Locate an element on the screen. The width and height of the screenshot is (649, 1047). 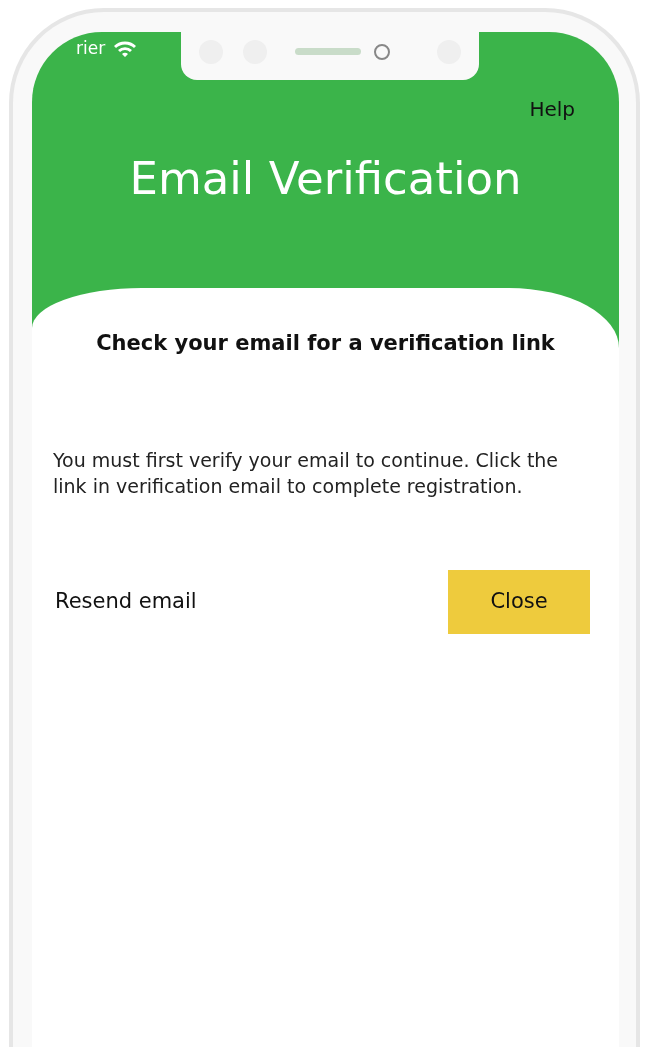
page-title: Email Verification is located at coordinates (325, 179).